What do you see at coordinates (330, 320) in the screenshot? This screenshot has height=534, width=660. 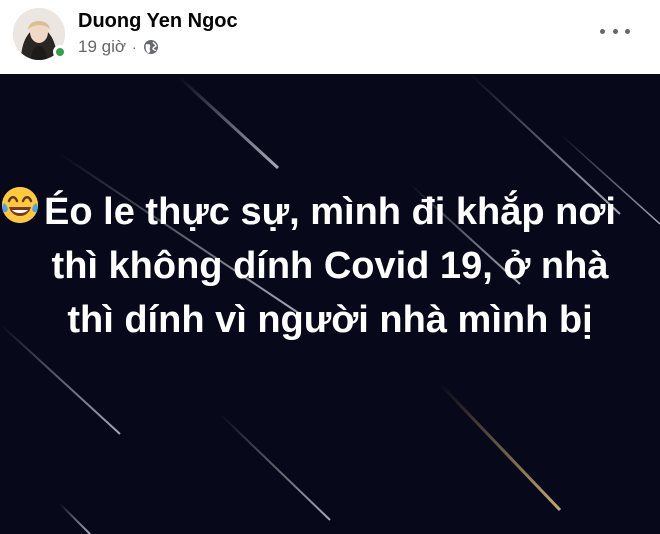 I see `post-text-line: thì dính vì người nhà mình bị` at bounding box center [330, 320].